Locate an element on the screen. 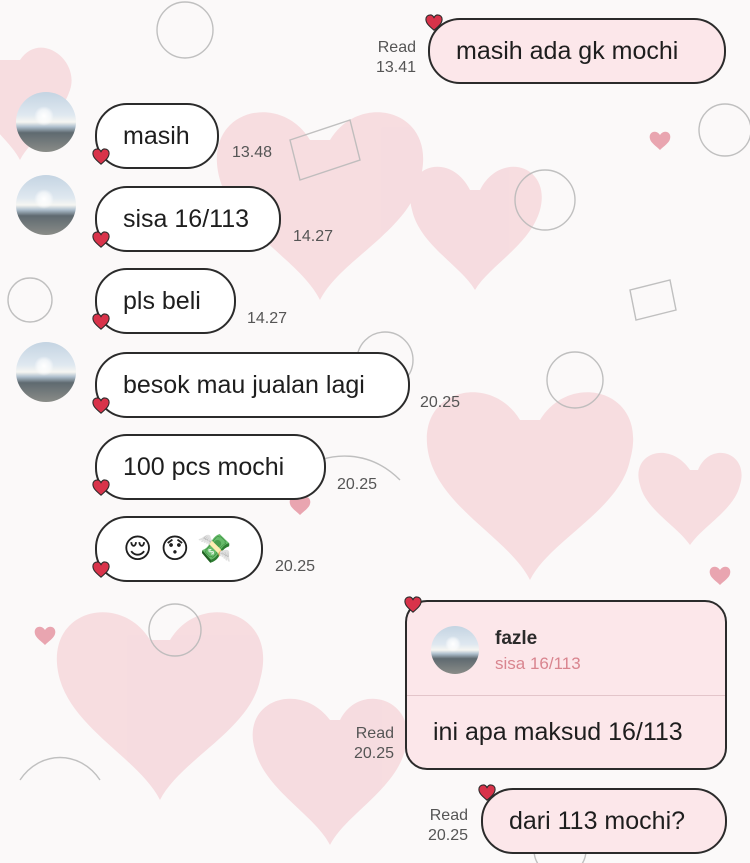 Image resolution: width=750 pixels, height=863 pixels. message-time: 13.48 is located at coordinates (252, 152).